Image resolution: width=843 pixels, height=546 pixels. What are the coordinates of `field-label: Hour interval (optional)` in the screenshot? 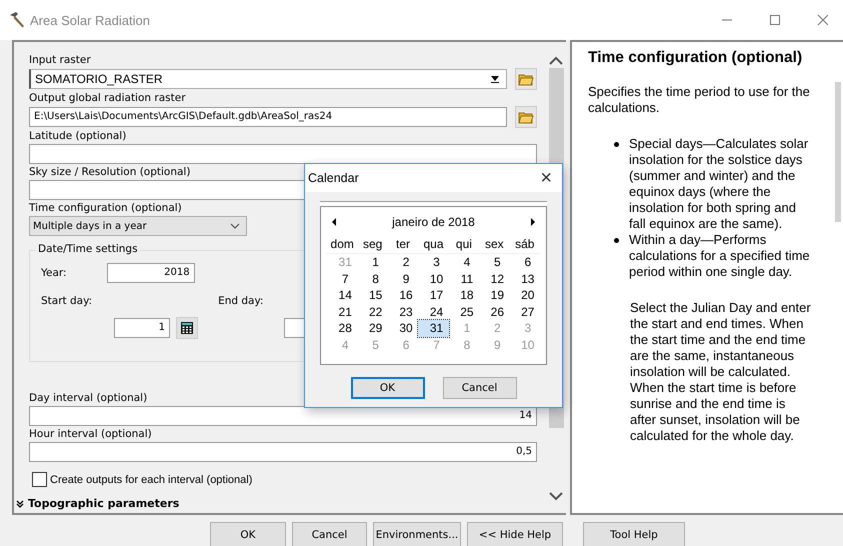 It's located at (90, 434).